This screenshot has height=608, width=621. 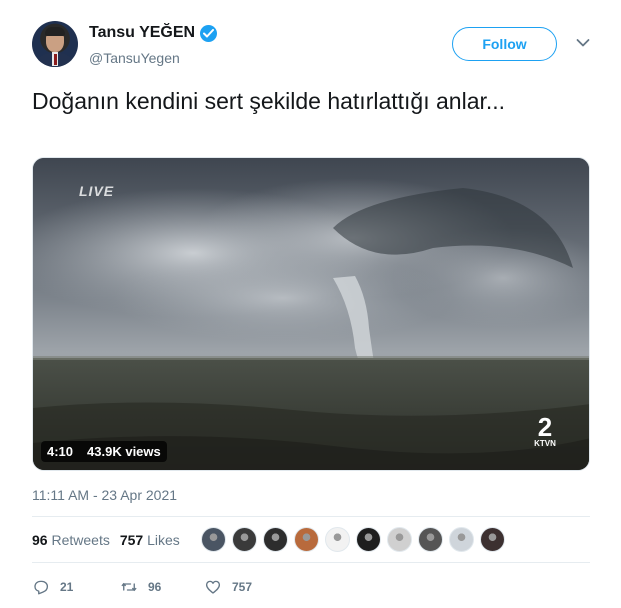 What do you see at coordinates (80, 540) in the screenshot?
I see `retweets-label: Retweets` at bounding box center [80, 540].